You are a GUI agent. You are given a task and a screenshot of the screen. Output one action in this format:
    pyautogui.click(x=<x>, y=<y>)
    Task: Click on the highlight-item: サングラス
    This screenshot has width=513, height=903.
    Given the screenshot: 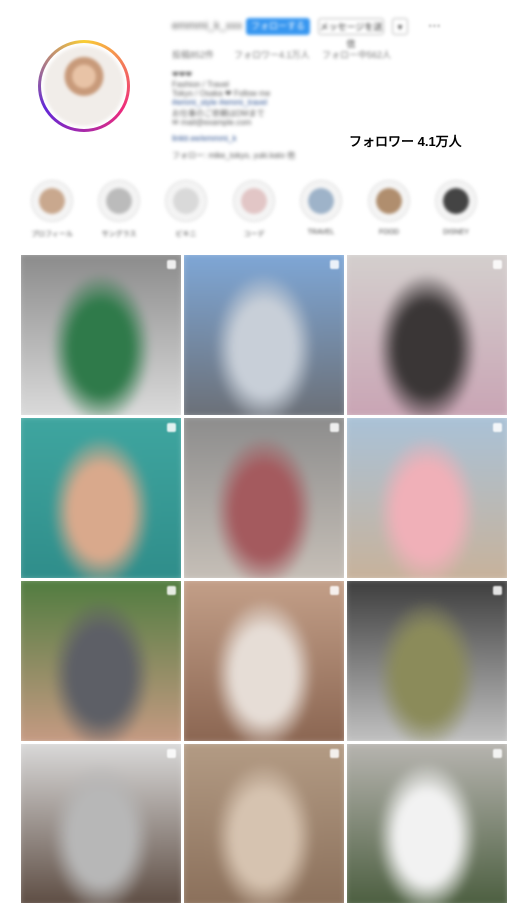 What is the action you would take?
    pyautogui.click(x=119, y=209)
    